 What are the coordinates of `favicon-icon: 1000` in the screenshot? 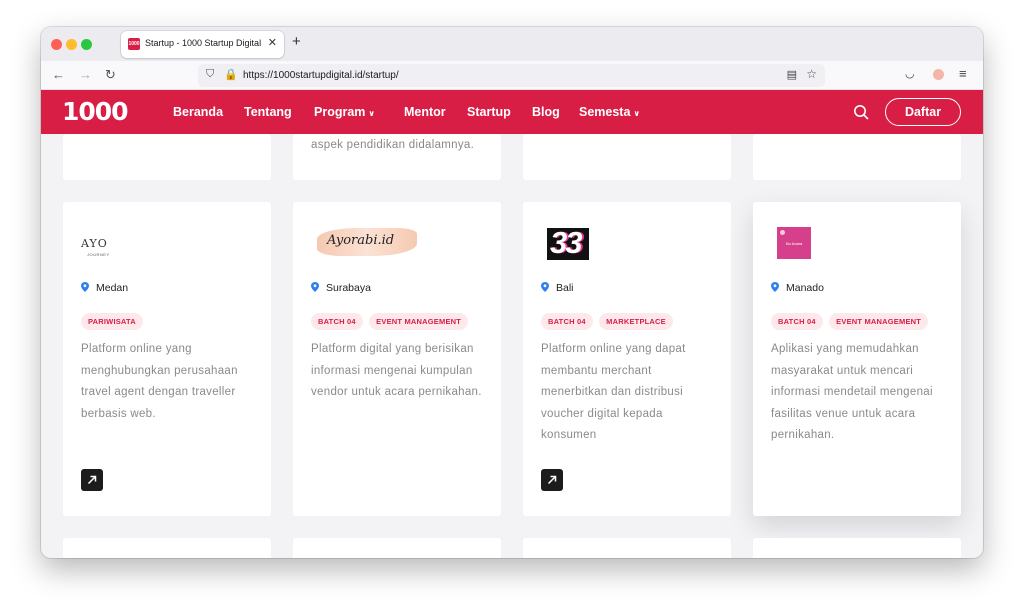 It's located at (134, 44).